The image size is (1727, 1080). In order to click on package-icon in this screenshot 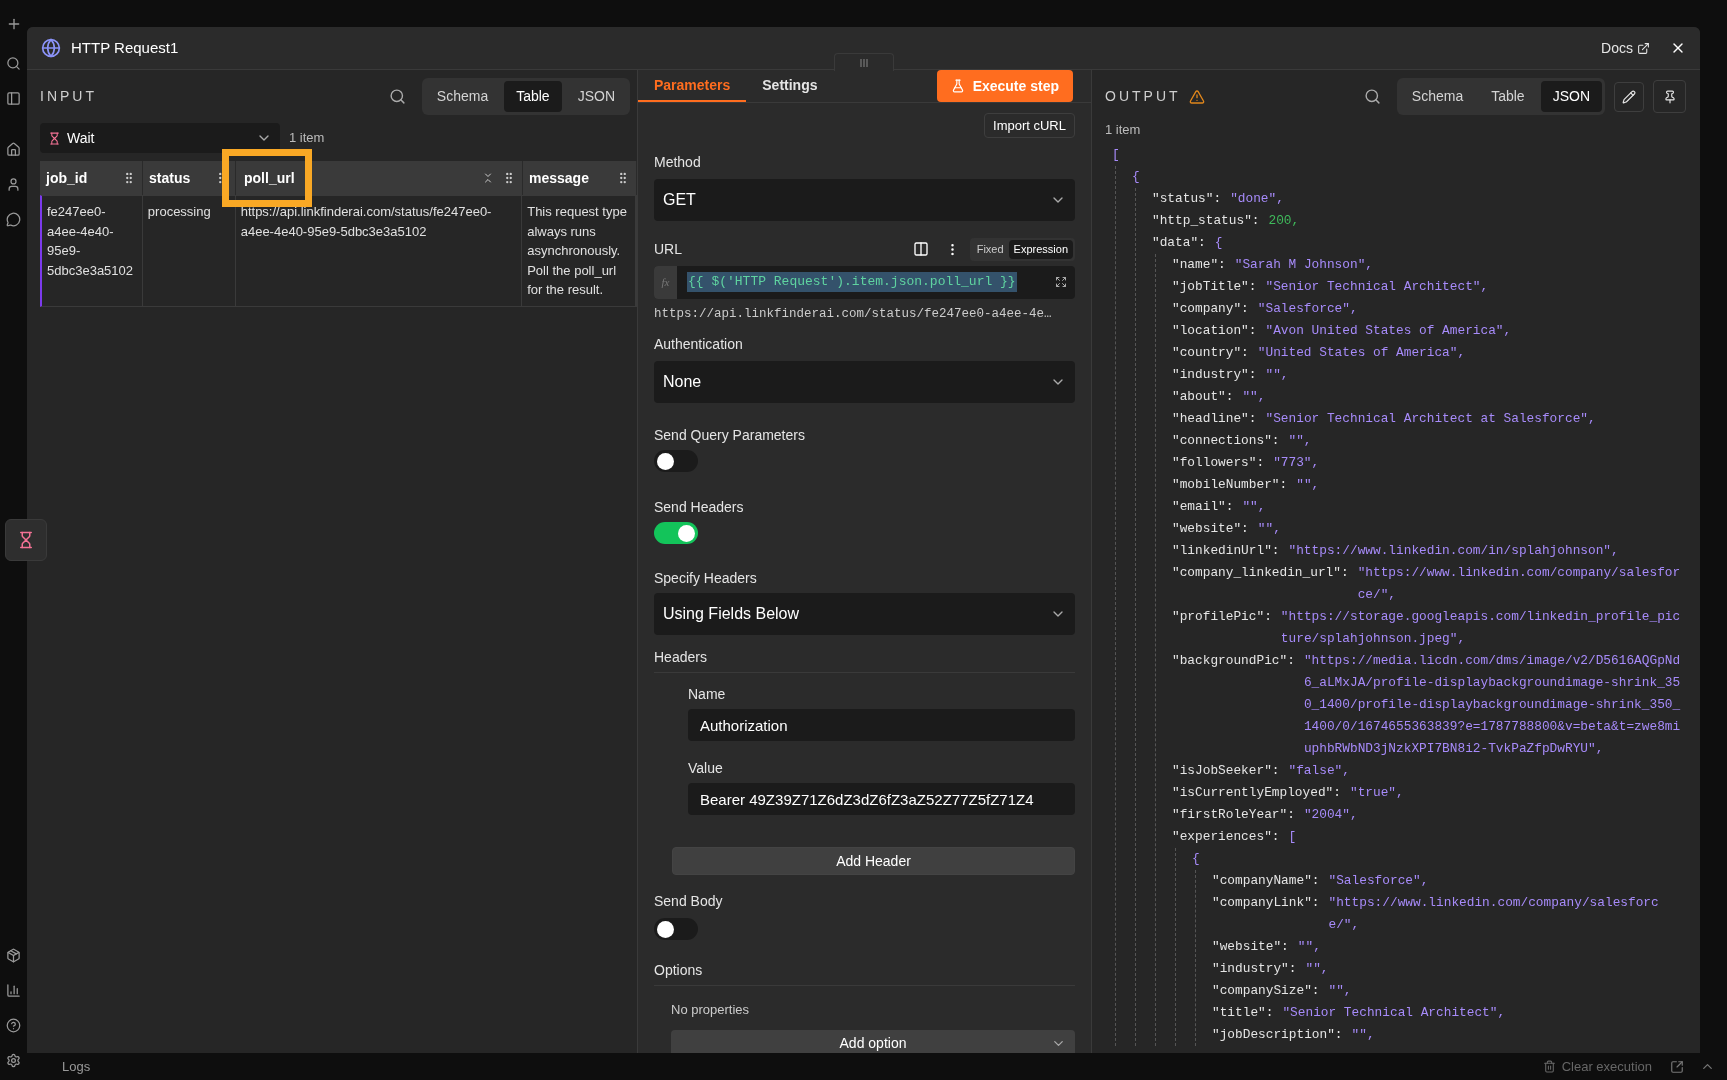, I will do `click(13, 955)`.